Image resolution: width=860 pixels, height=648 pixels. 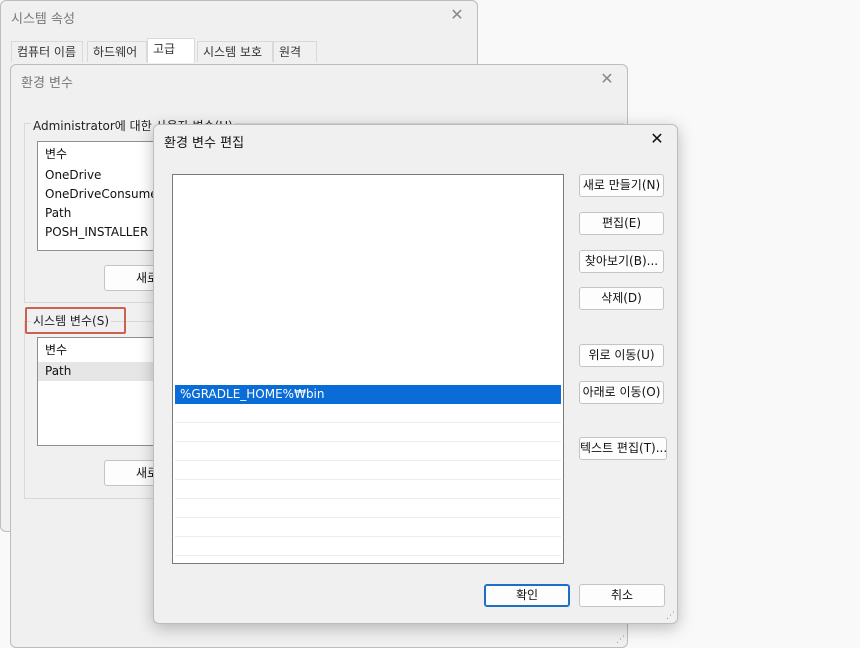 What do you see at coordinates (621, 185) in the screenshot?
I see `new-button: 새로 만들기(N)` at bounding box center [621, 185].